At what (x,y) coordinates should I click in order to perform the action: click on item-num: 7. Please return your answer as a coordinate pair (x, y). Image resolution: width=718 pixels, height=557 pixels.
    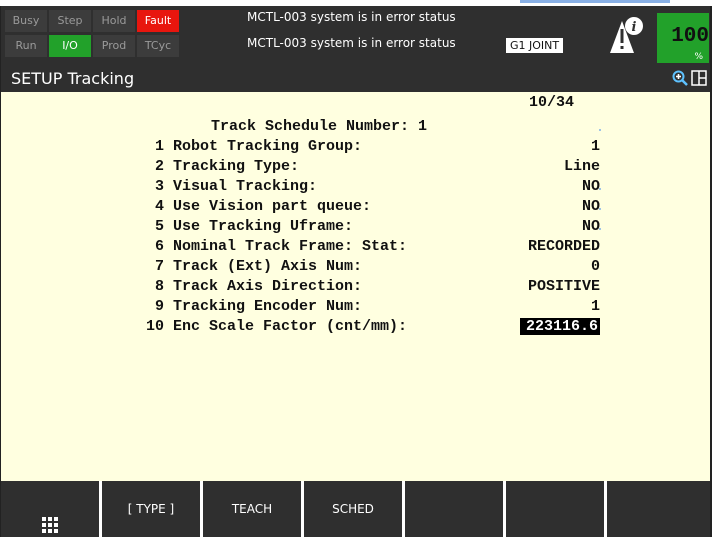
    Looking at the image, I should click on (160, 266).